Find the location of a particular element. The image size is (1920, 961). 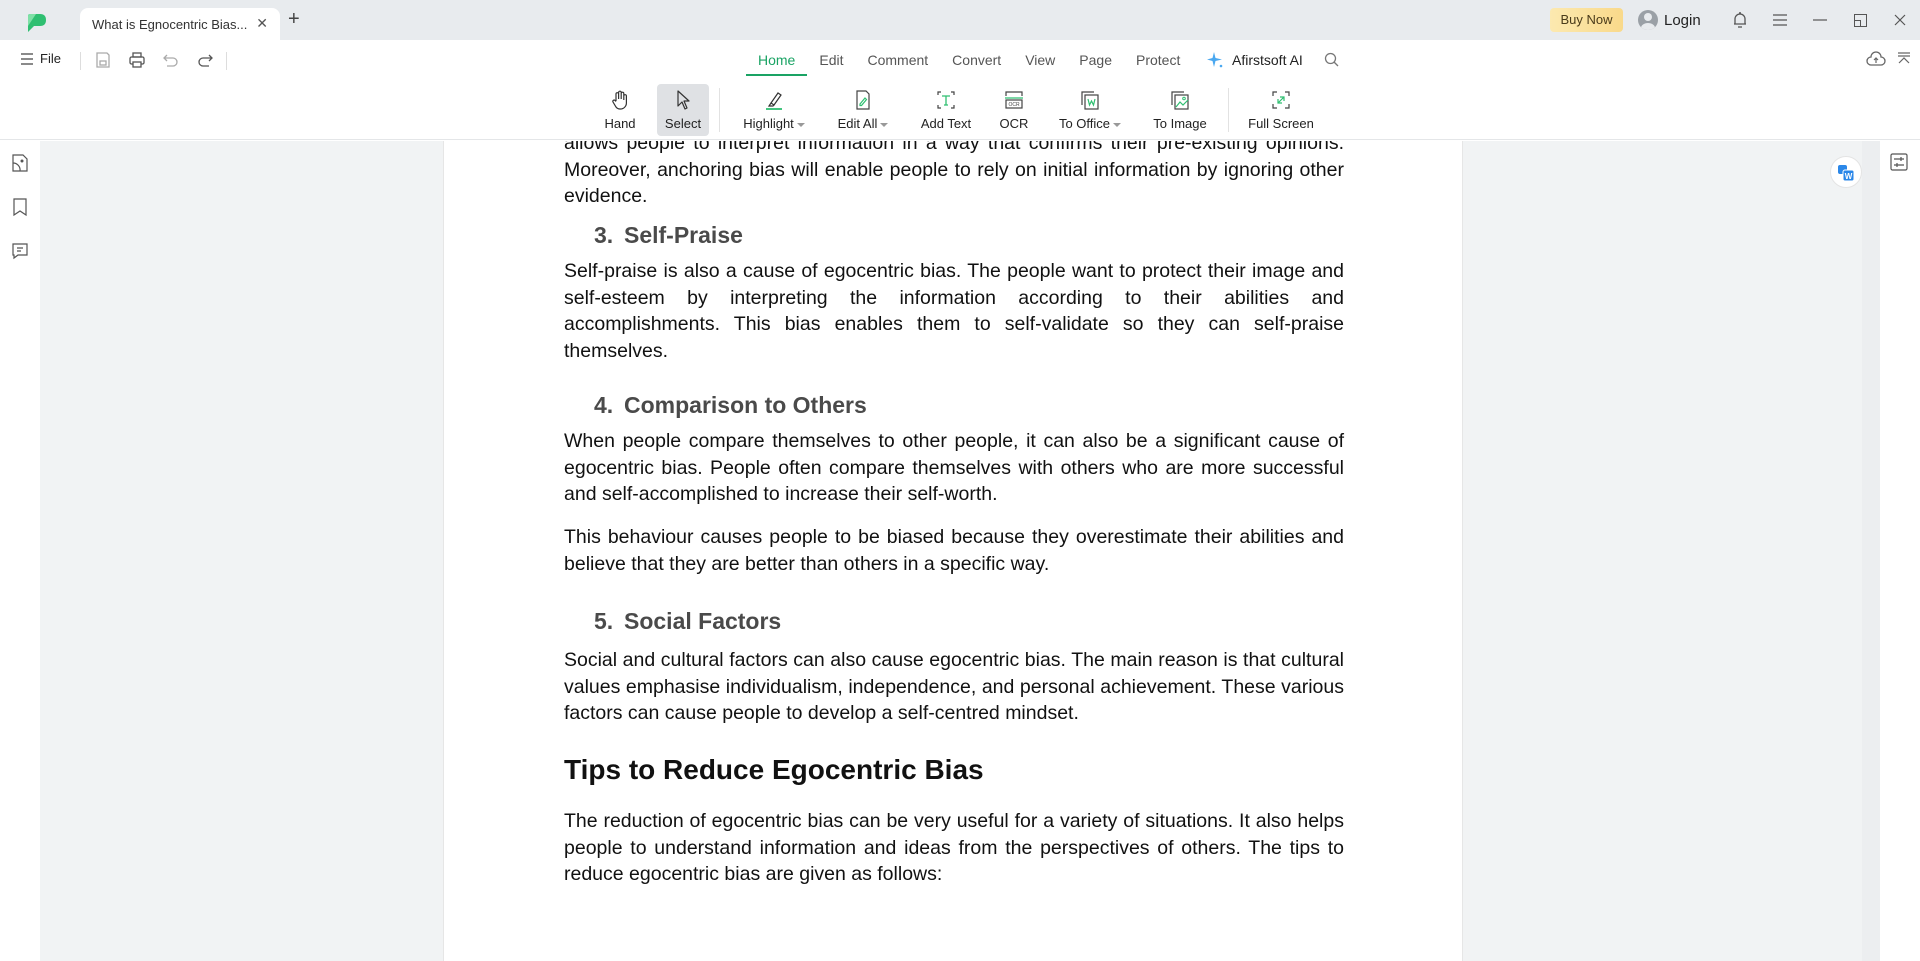

edit-document-icon is located at coordinates (863, 100).